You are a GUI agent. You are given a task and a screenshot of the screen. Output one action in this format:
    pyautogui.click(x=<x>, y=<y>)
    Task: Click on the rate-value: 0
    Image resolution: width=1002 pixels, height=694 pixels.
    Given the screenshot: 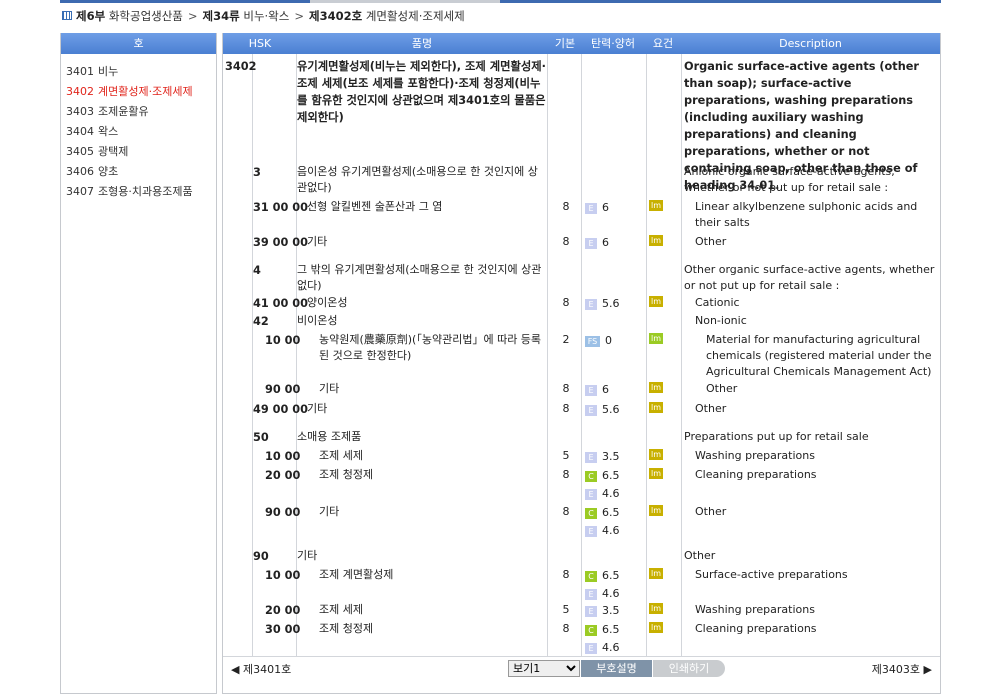 What is the action you would take?
    pyautogui.click(x=608, y=340)
    